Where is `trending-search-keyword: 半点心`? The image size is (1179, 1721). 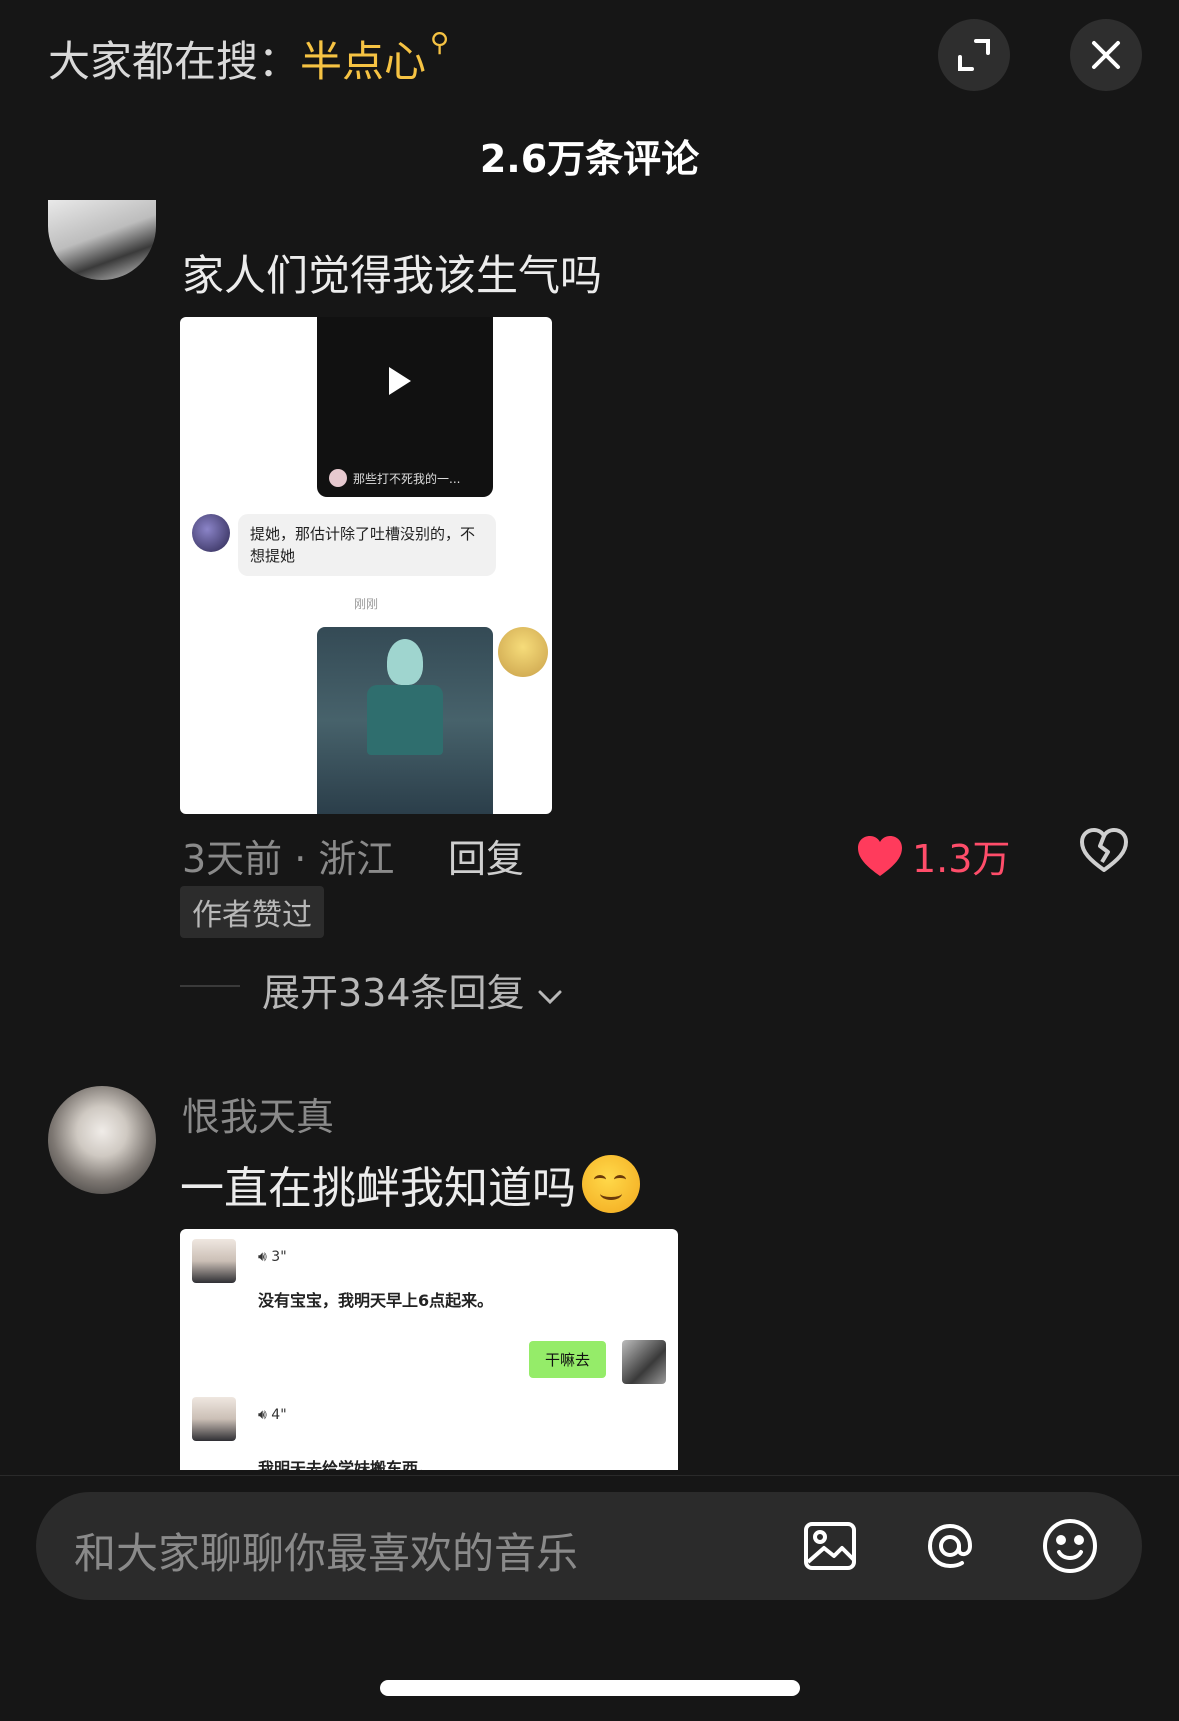 trending-search-keyword: 半点心 is located at coordinates (363, 61).